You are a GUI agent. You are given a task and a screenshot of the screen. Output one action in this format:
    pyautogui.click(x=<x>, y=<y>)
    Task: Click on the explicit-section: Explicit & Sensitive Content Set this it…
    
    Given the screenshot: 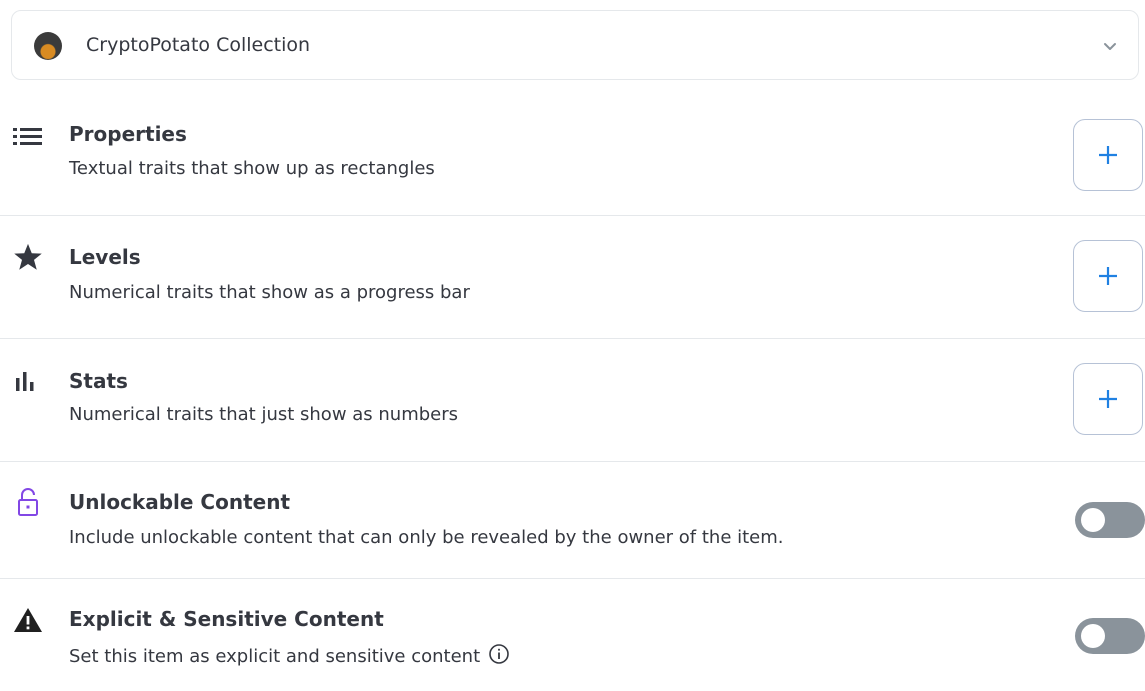 What is the action you would take?
    pyautogui.click(x=572, y=642)
    